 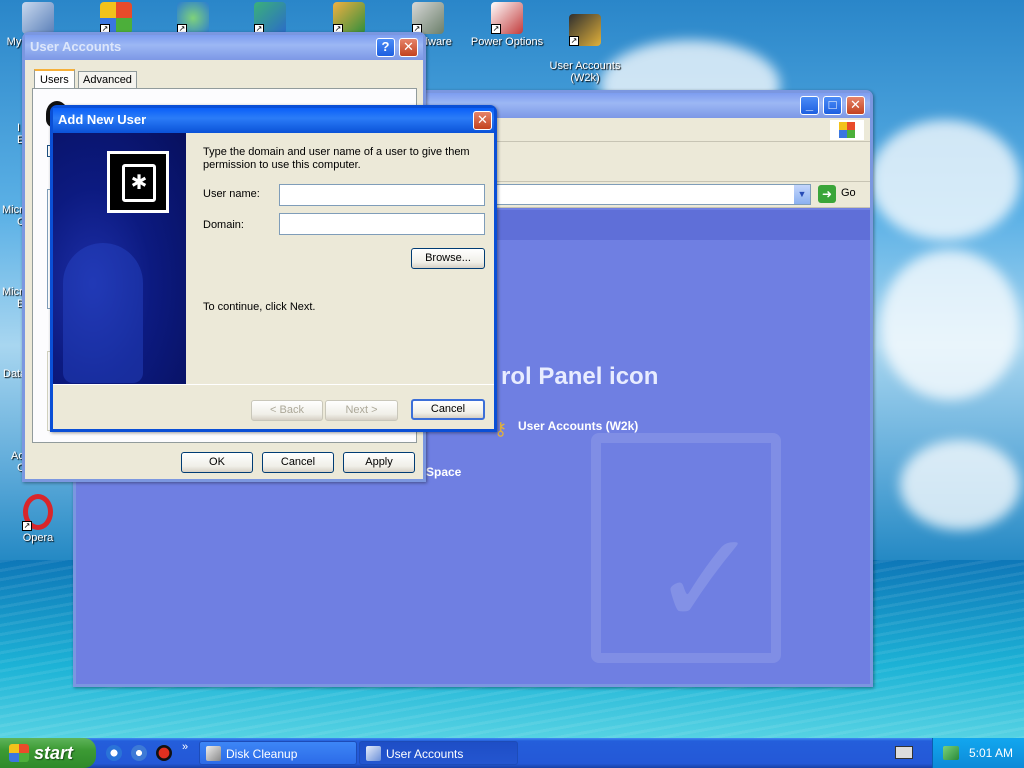 I want to click on back-button: < Back, so click(x=287, y=410).